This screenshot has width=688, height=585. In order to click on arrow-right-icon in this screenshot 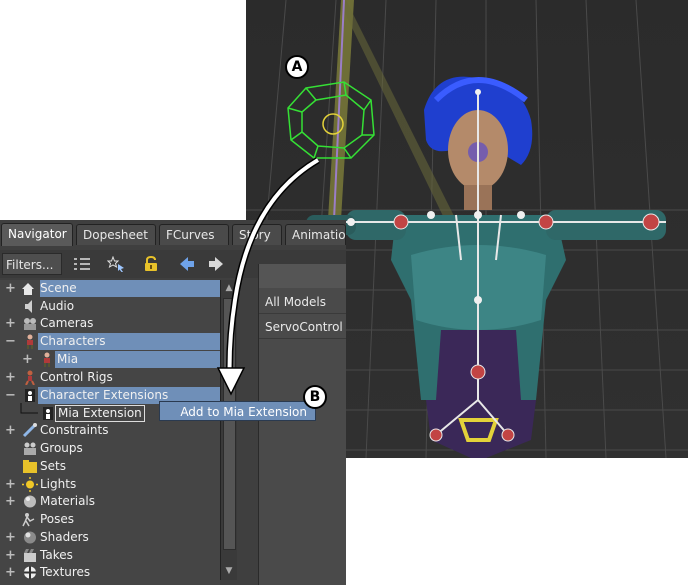, I will do `click(216, 264)`.